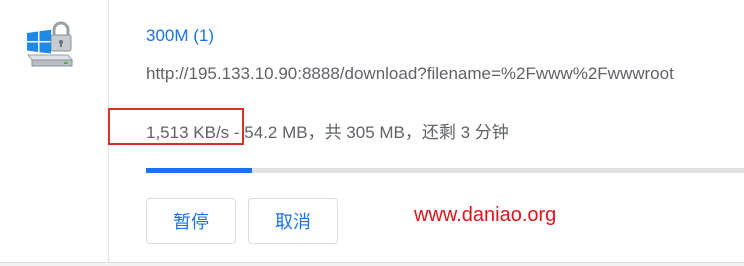  Describe the element at coordinates (54, 131) in the screenshot. I see `icon-column` at that location.